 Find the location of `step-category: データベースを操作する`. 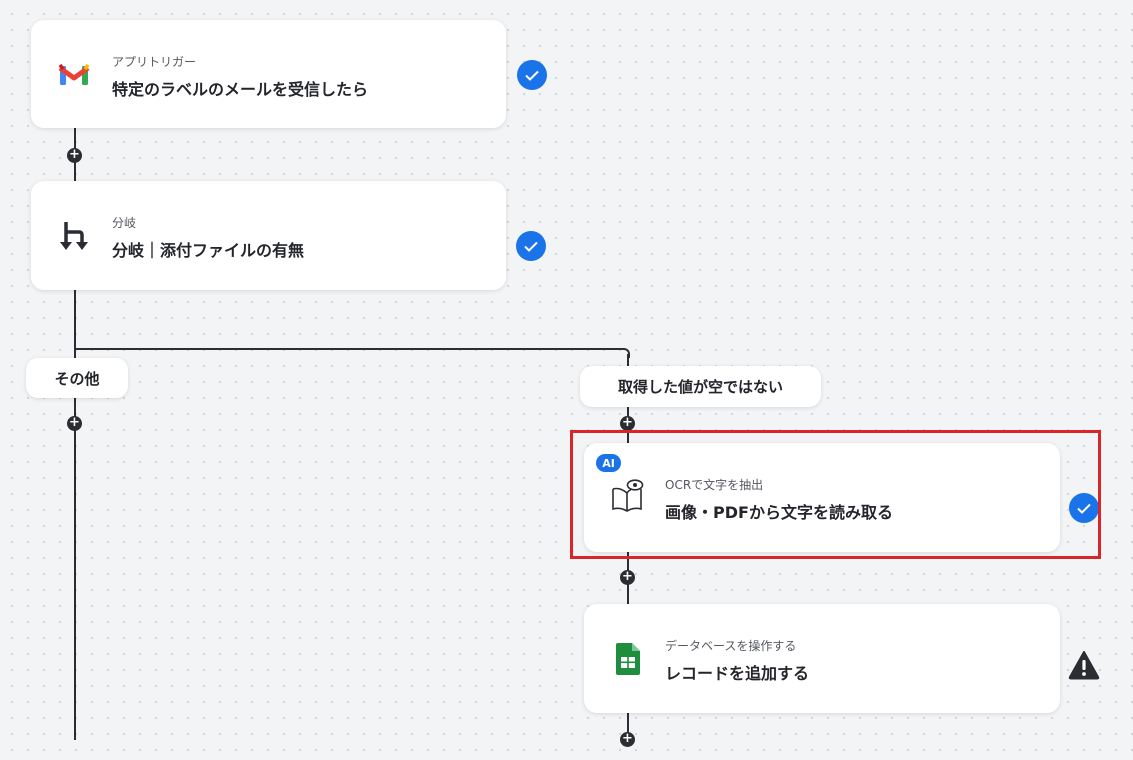

step-category: データベースを操作する is located at coordinates (731, 646).